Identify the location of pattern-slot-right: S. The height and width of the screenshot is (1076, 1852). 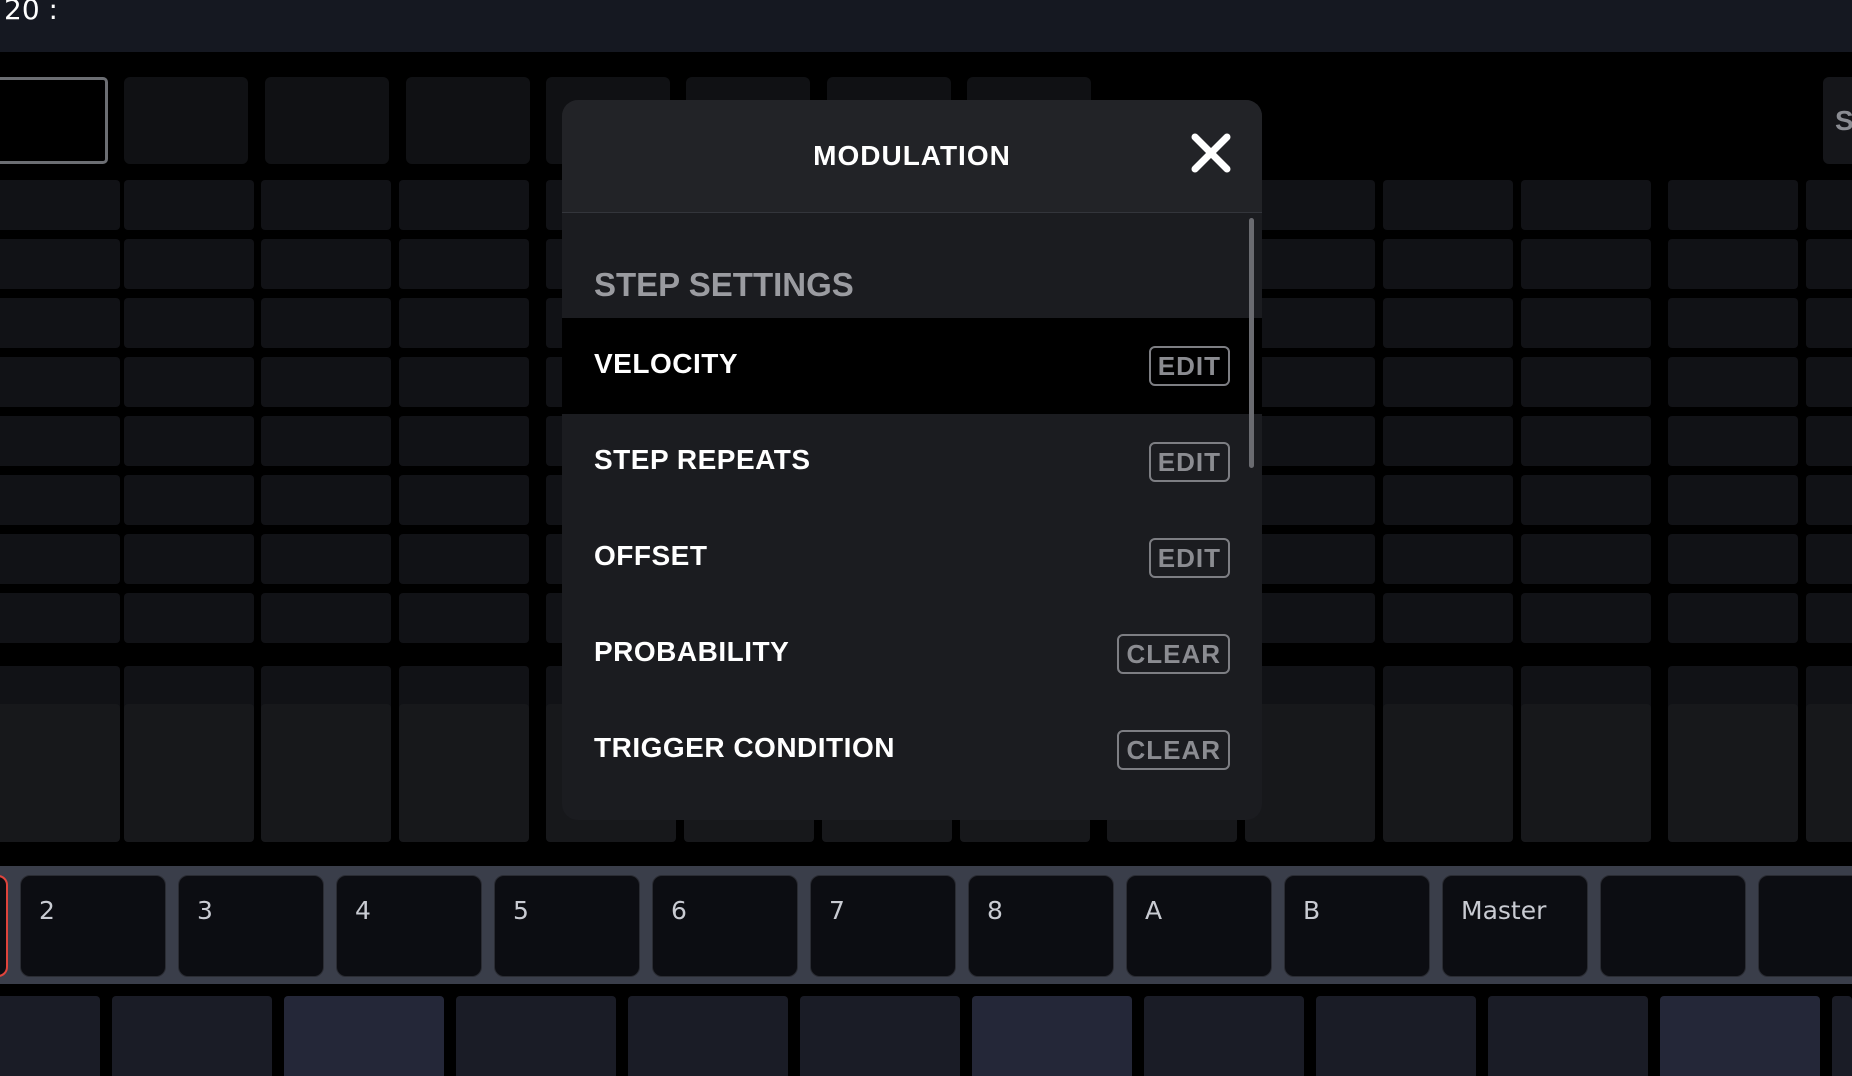
(1837, 120).